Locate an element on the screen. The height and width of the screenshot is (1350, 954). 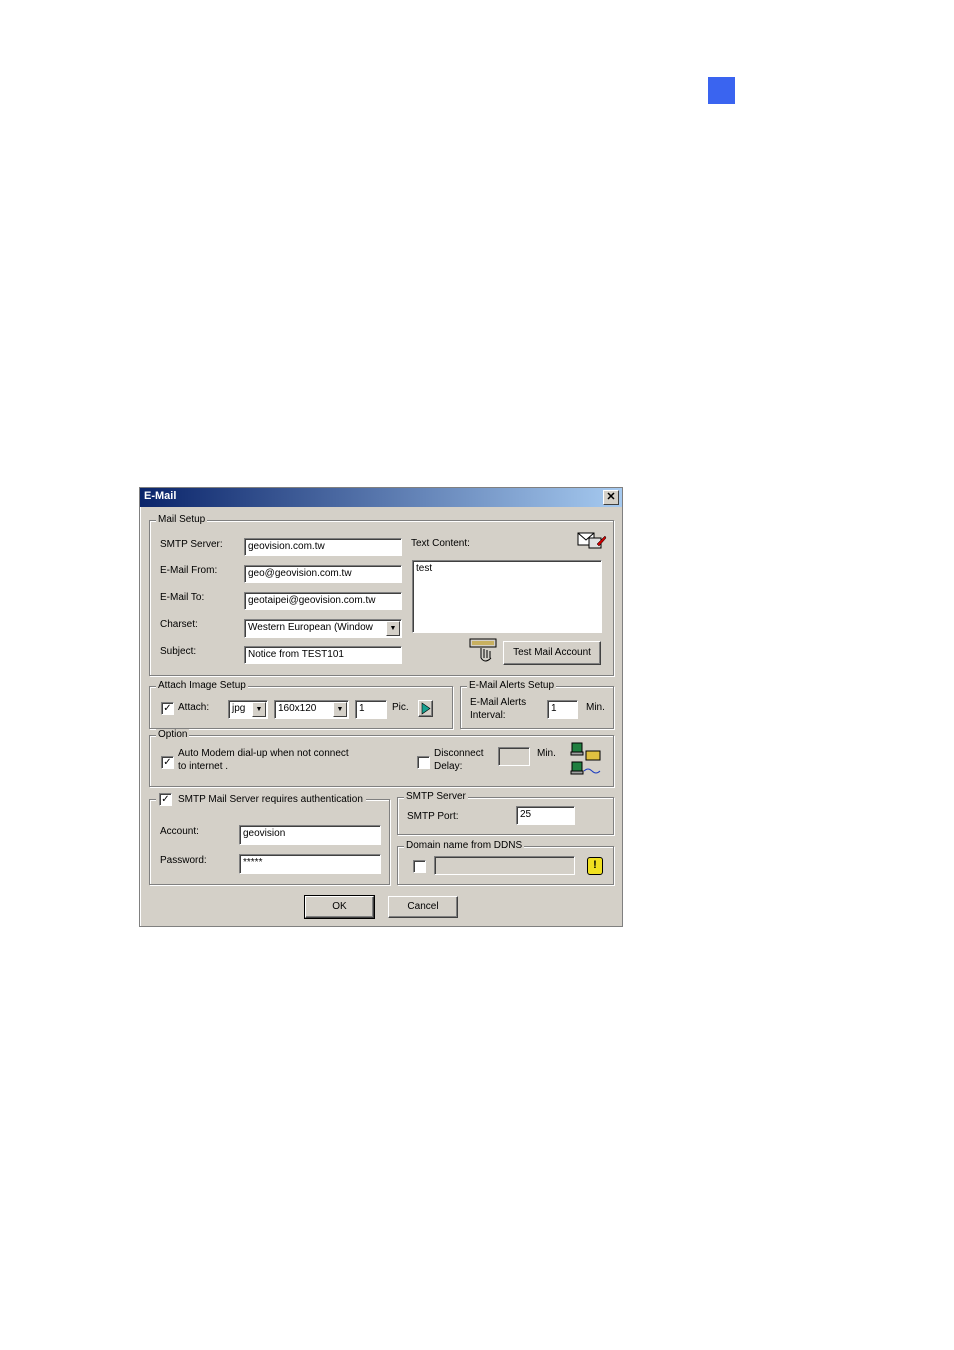
subject-label: Subject: is located at coordinates (178, 651).